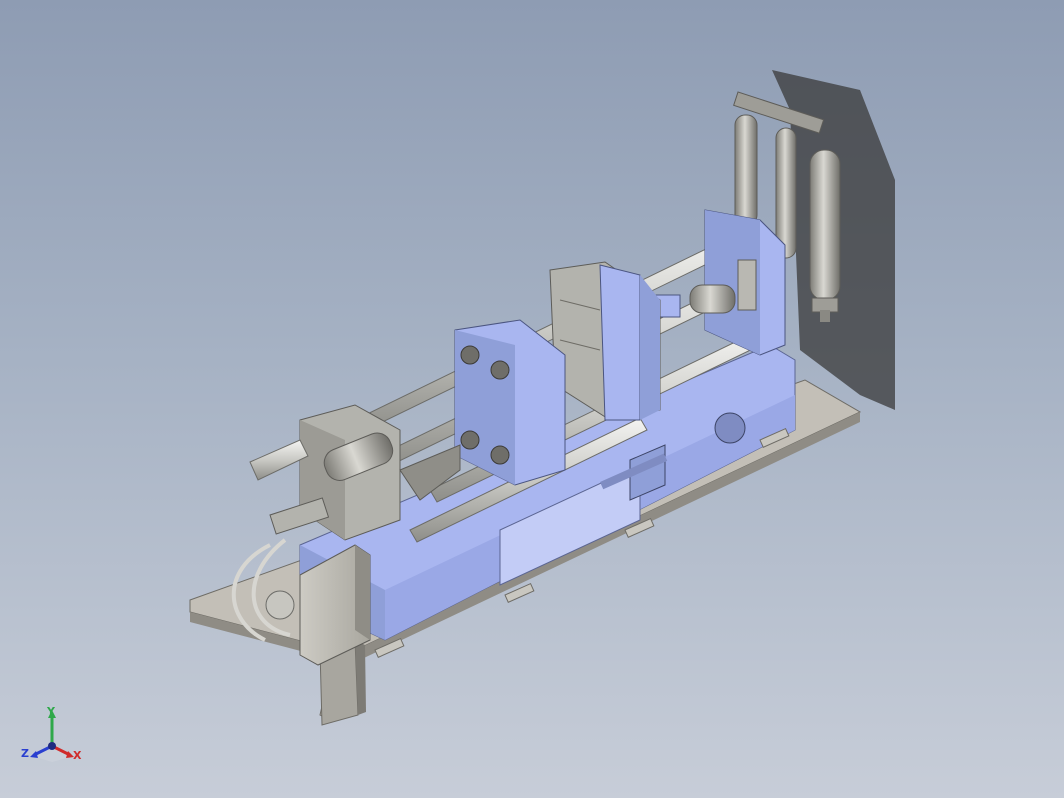 Image resolution: width=1064 pixels, height=798 pixels. What do you see at coordinates (510, 402) in the screenshot?
I see `fixed-platen` at bounding box center [510, 402].